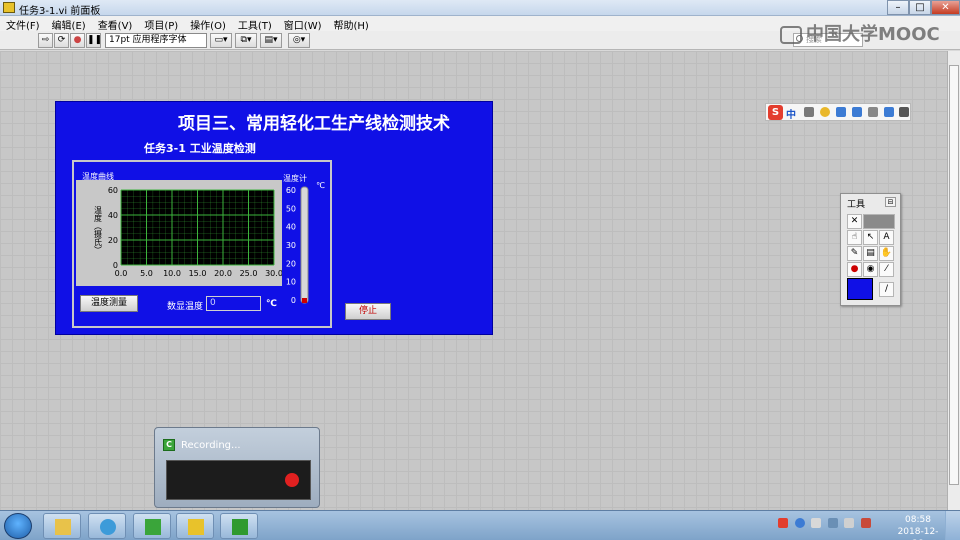 Image resolution: width=960 pixels, height=540 pixels. What do you see at coordinates (94, 40) in the screenshot?
I see `pause-icon: ❚❚` at bounding box center [94, 40].